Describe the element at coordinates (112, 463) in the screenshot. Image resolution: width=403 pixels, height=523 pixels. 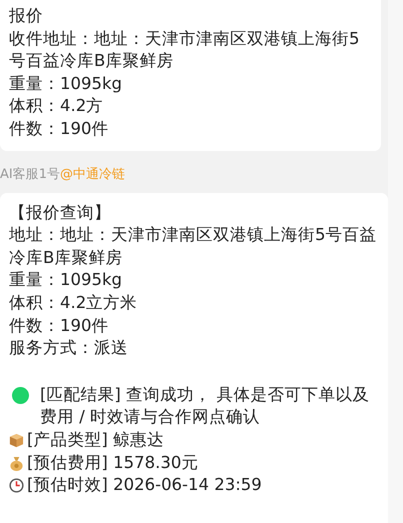
I see `result-text: [预估费用] 1578.30元` at that location.